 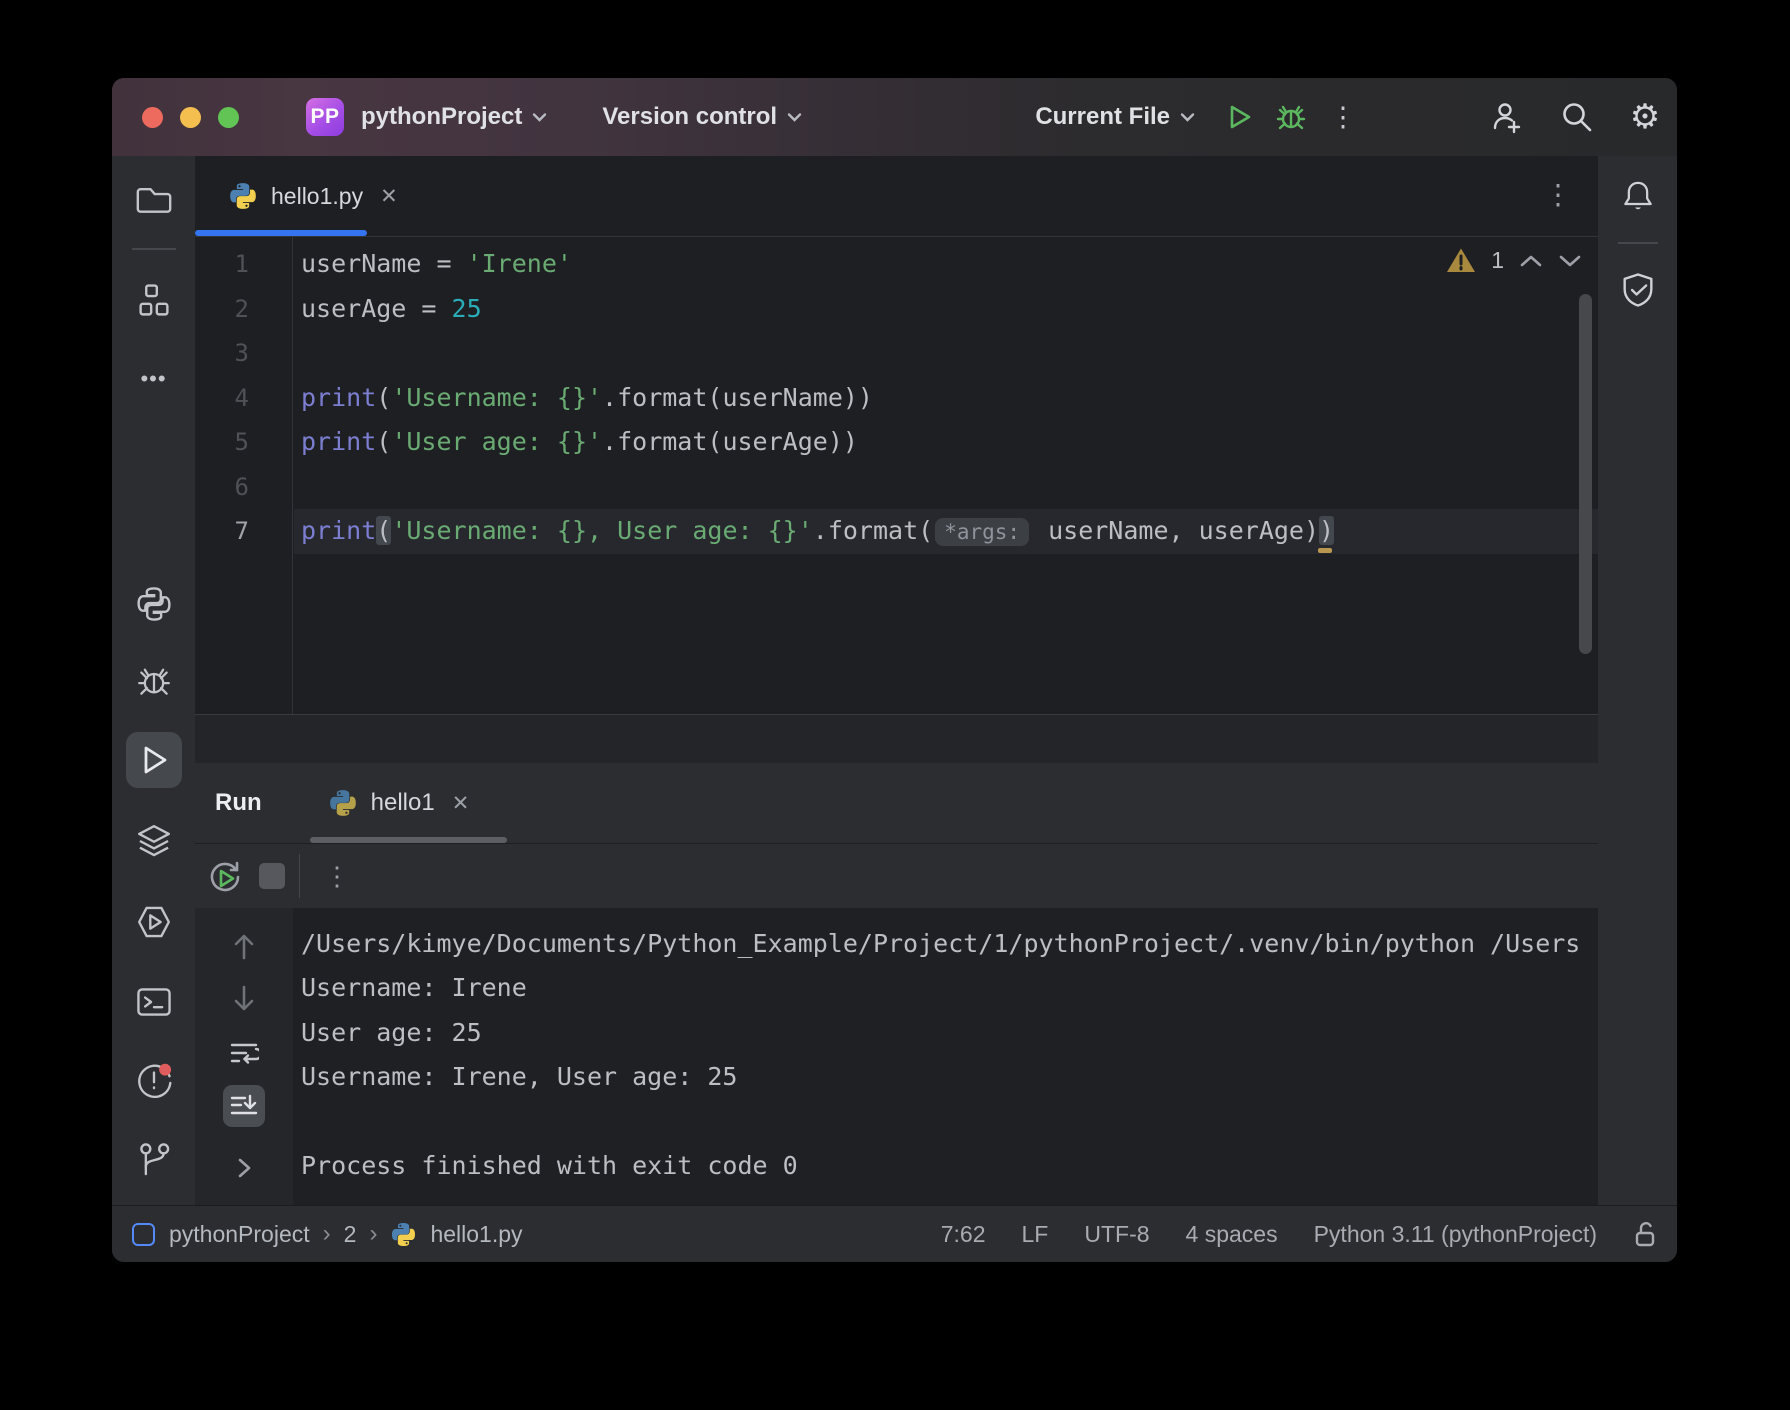 What do you see at coordinates (896, 803) in the screenshot?
I see `run-panel-header: Run hello1 ✕` at bounding box center [896, 803].